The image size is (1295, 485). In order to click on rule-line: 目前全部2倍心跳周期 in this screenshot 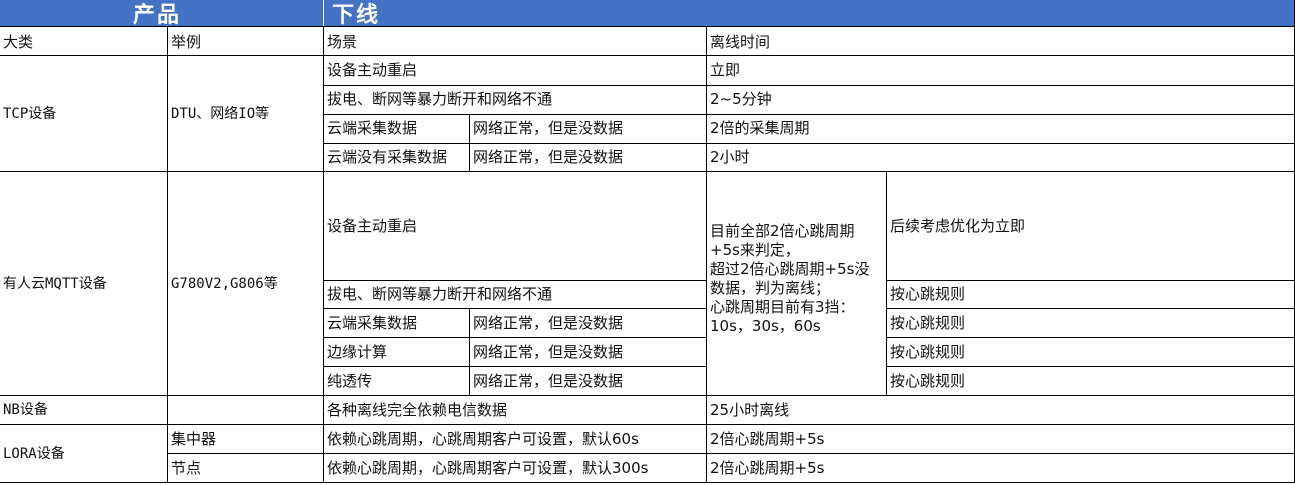, I will do `click(782, 231)`.